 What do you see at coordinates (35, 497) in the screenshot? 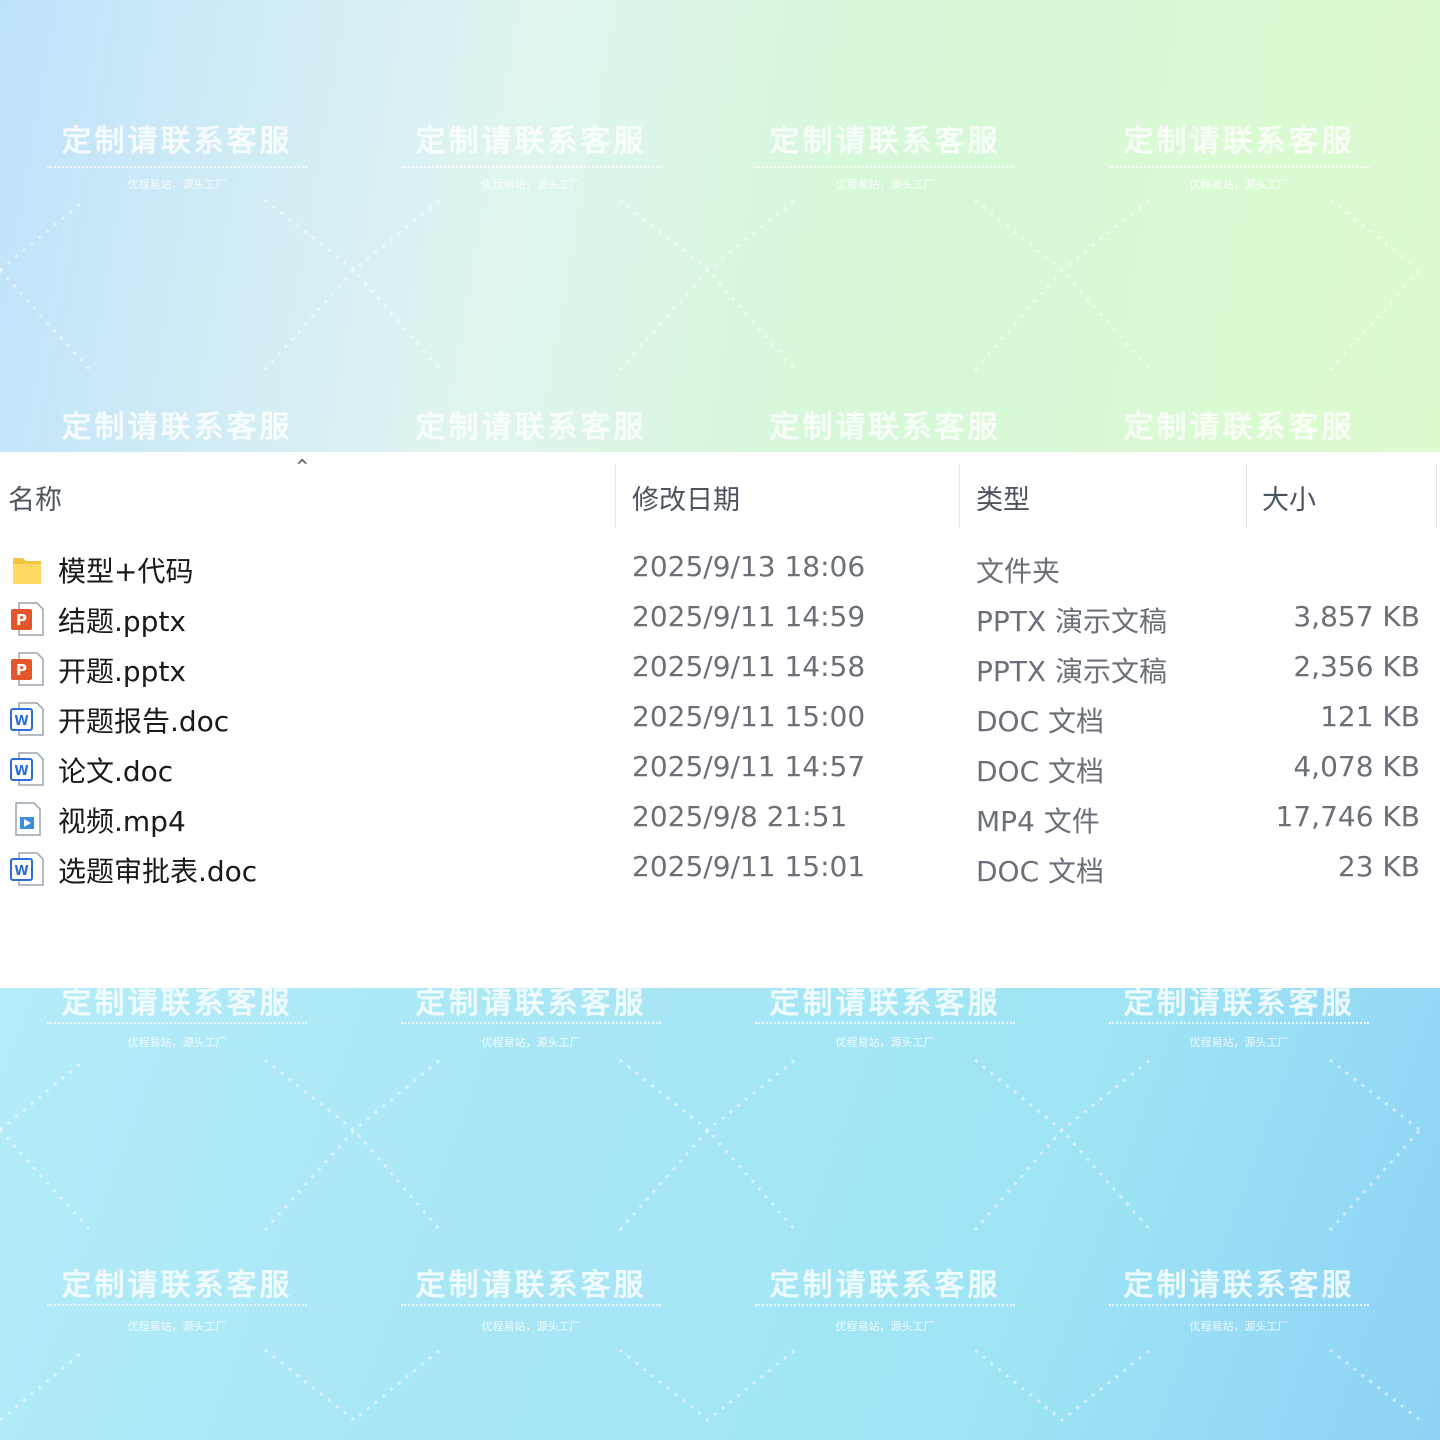
I see `column-header-name: 名称` at bounding box center [35, 497].